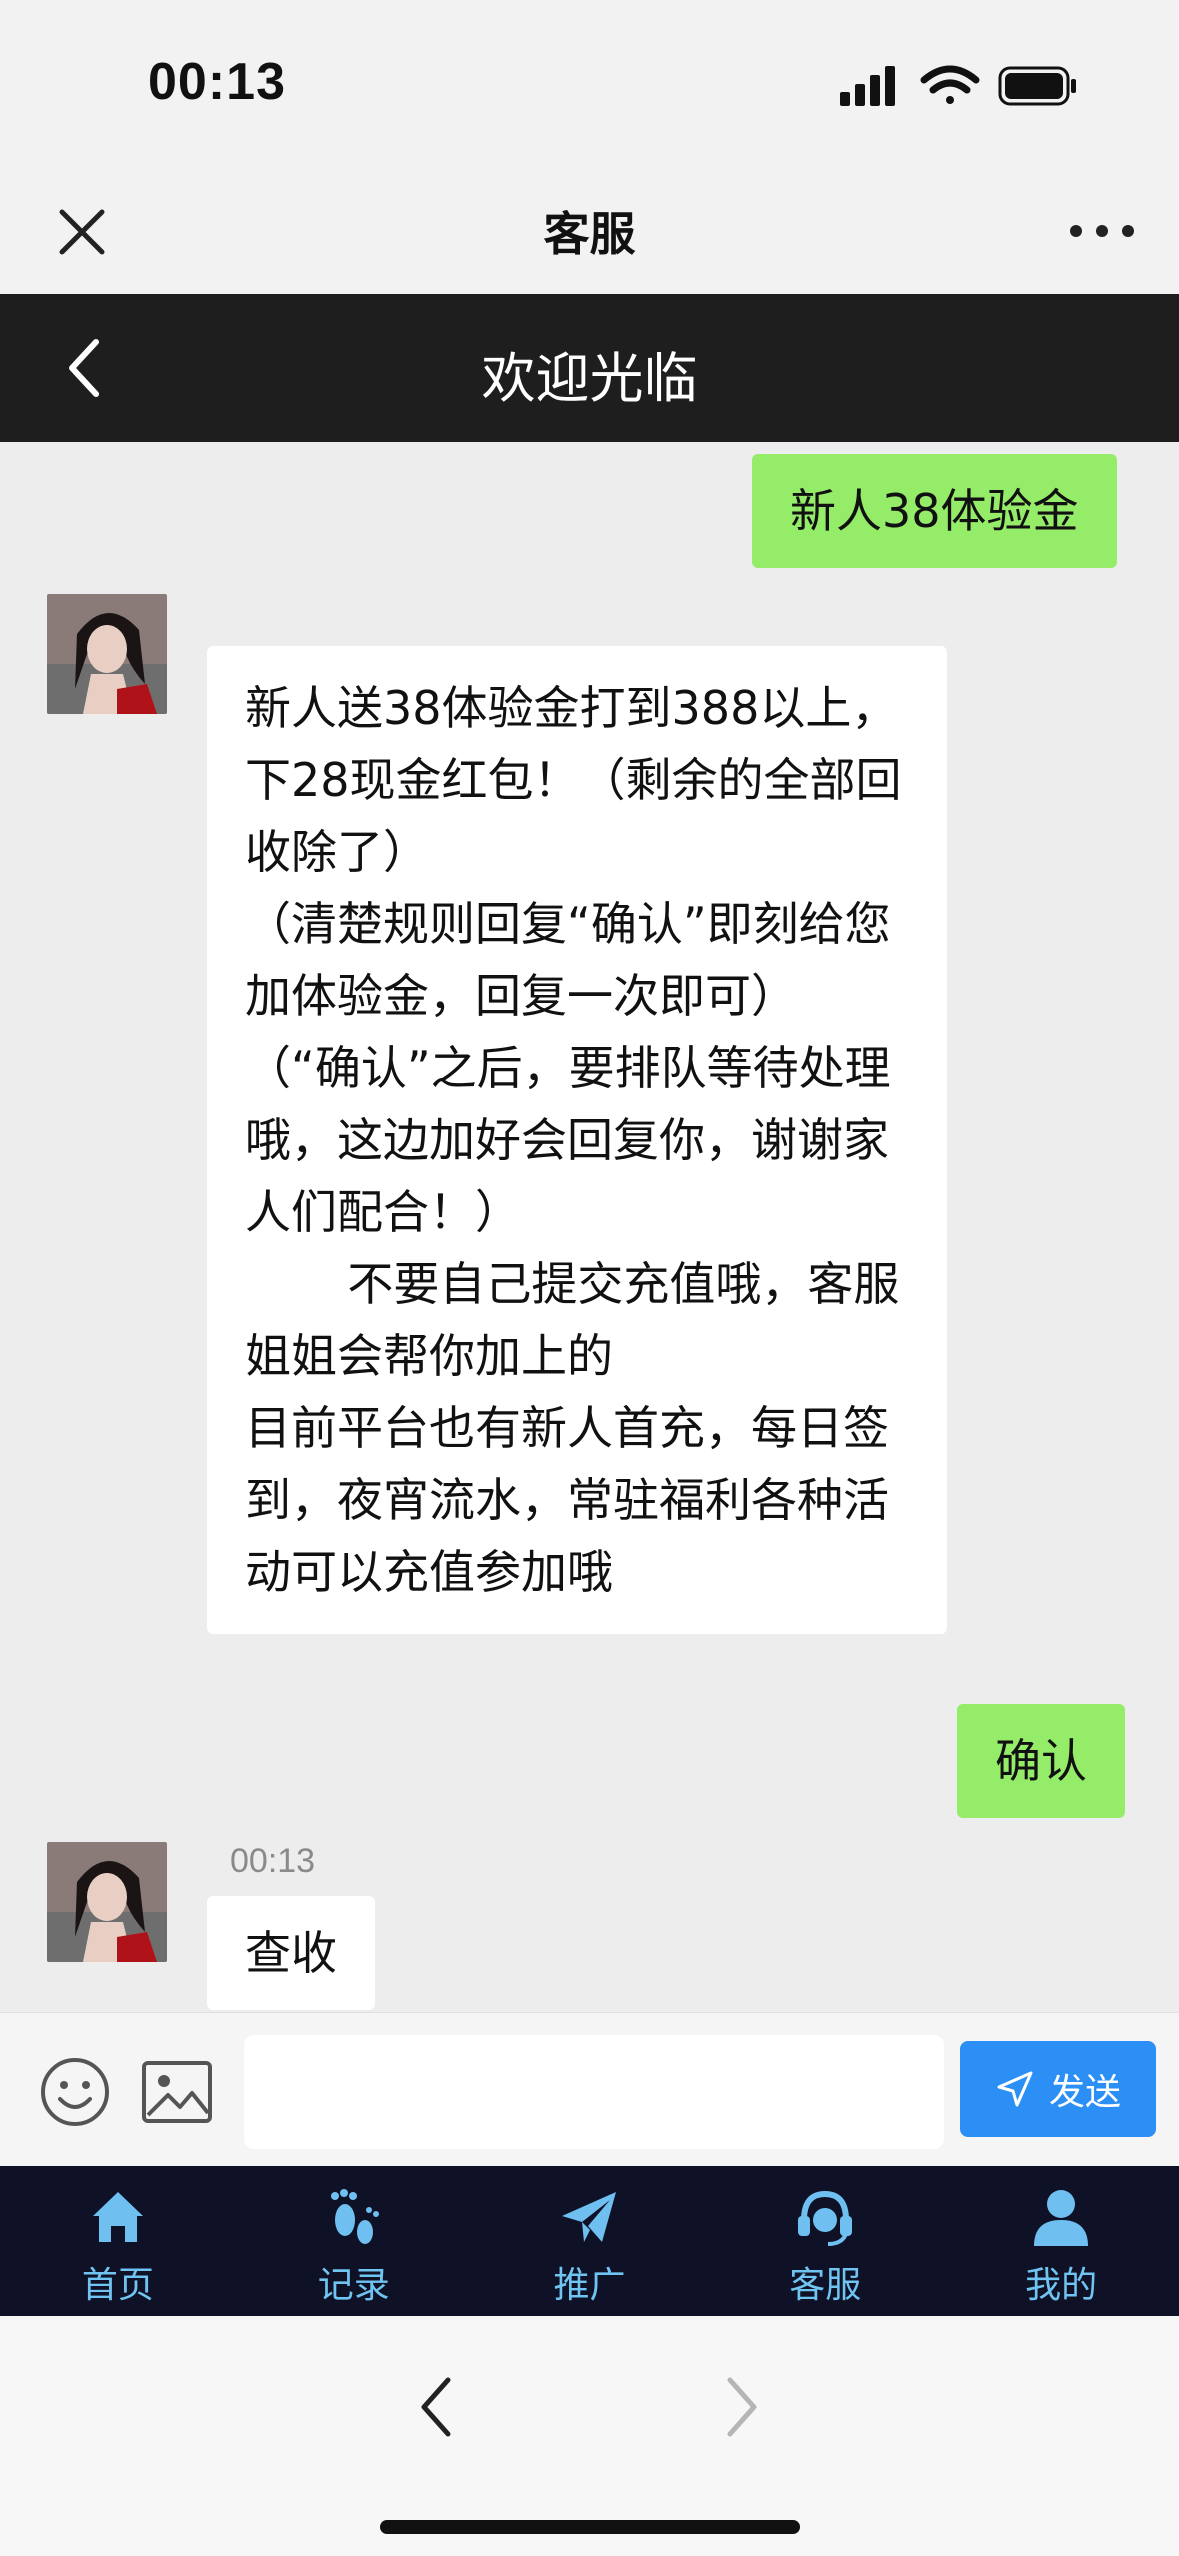 The image size is (1179, 2556). Describe the element at coordinates (867, 86) in the screenshot. I see `signal-icon` at that location.